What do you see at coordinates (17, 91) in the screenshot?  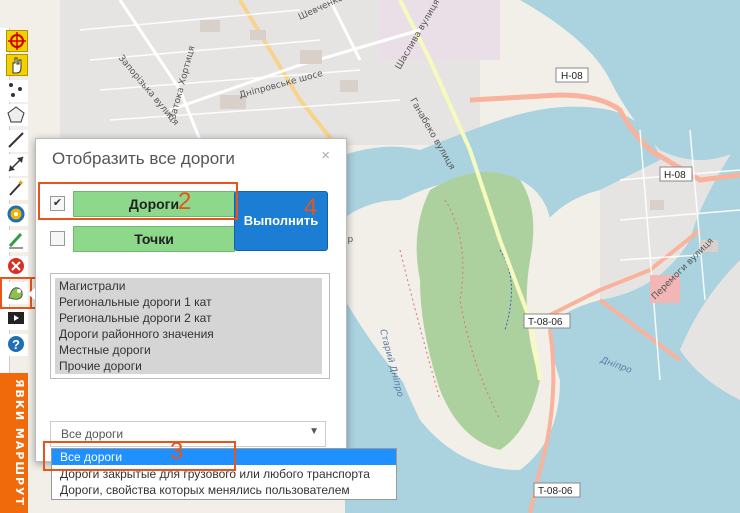 I see `dots-icon` at bounding box center [17, 91].